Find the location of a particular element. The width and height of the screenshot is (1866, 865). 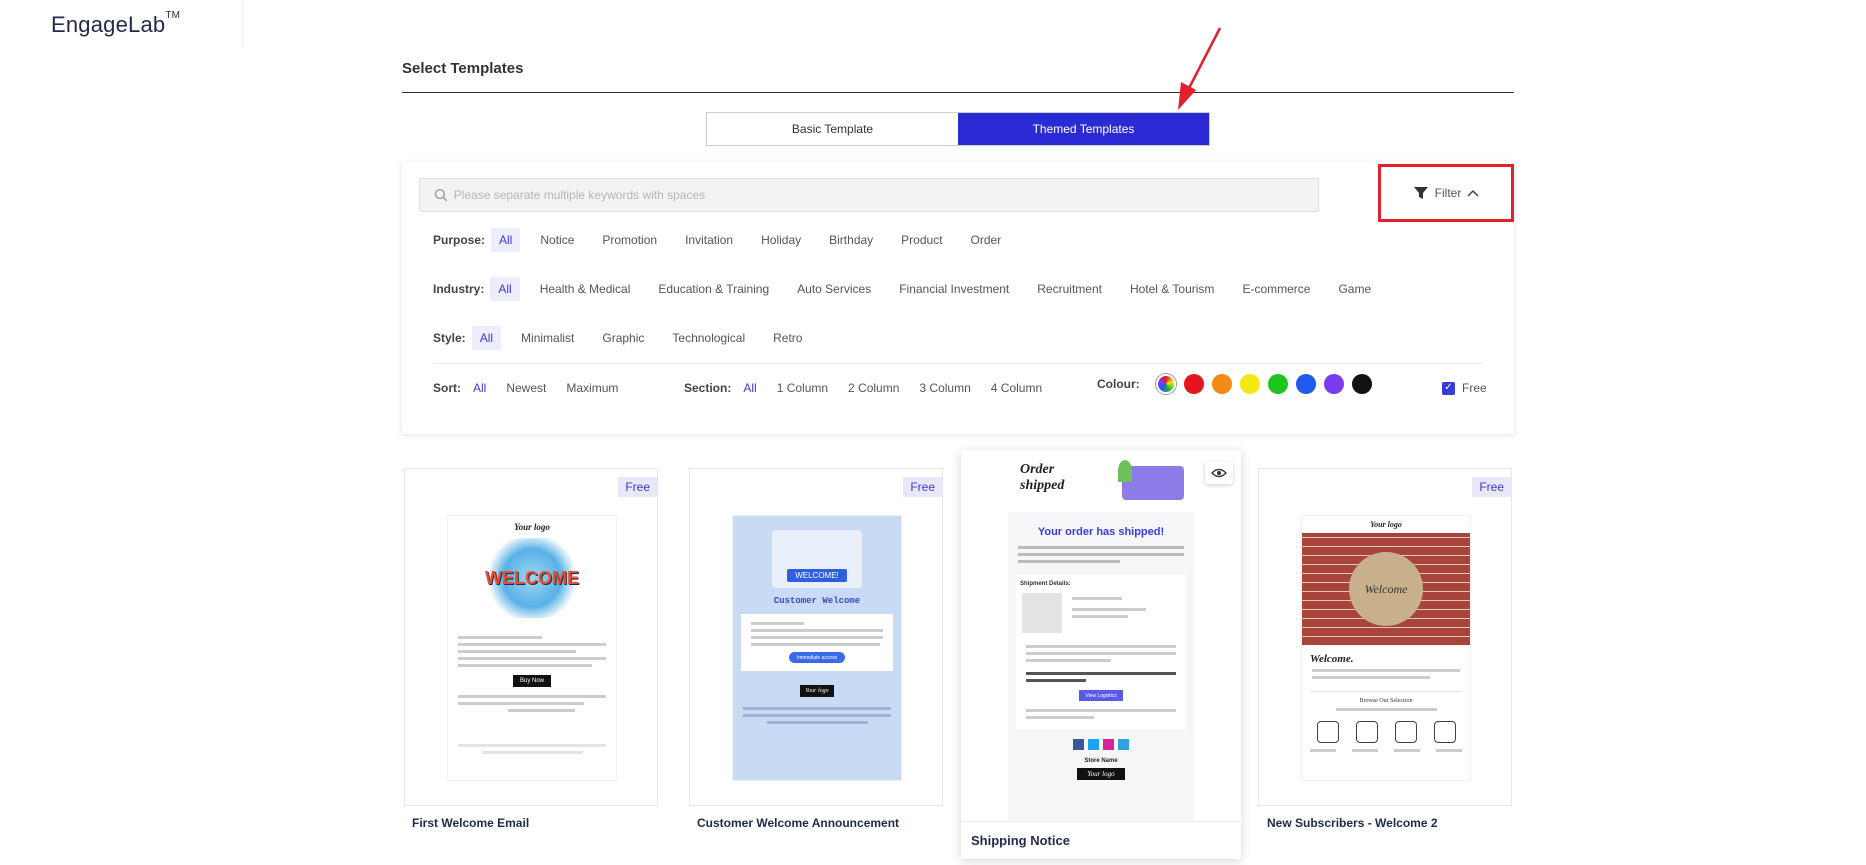

annotation-arrow-icon is located at coordinates (1200, 68).